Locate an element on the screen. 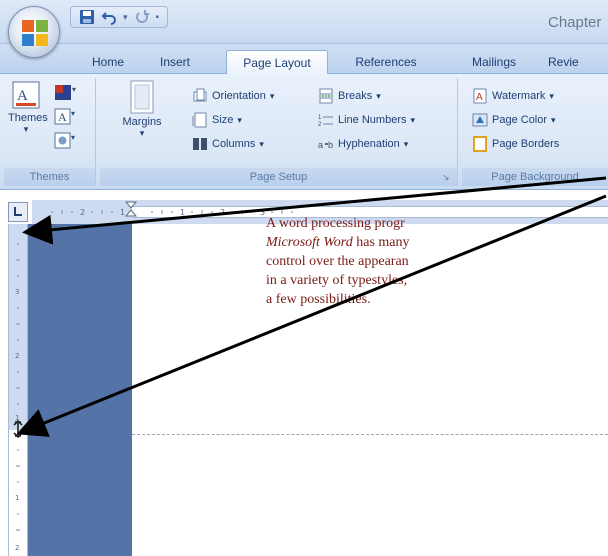 The height and width of the screenshot is (556, 608). window-title: Chapter is located at coordinates (575, 22).